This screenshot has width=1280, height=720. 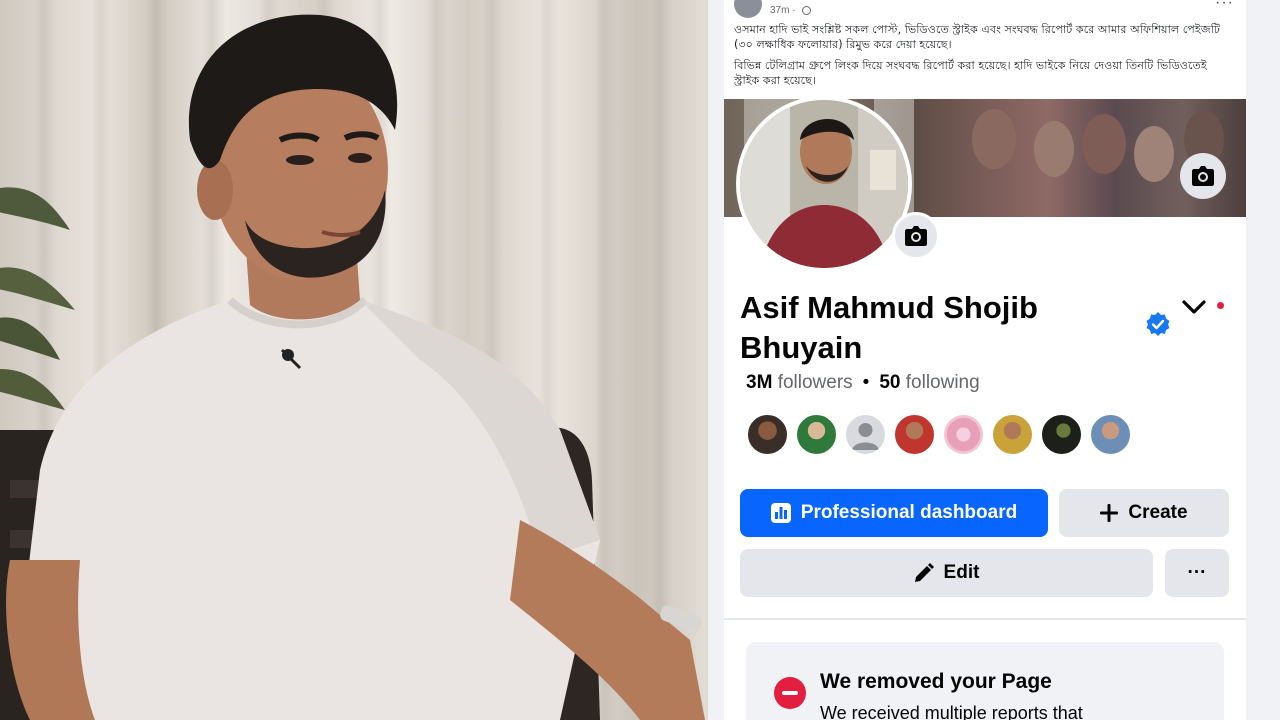 I want to click on verified-badge-icon, so click(x=1158, y=324).